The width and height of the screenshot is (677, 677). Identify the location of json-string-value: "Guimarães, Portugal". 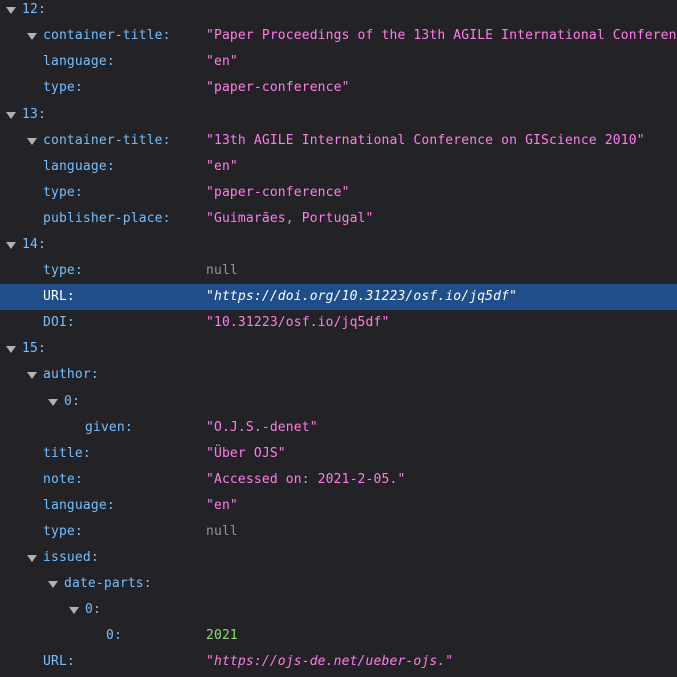
(290, 218).